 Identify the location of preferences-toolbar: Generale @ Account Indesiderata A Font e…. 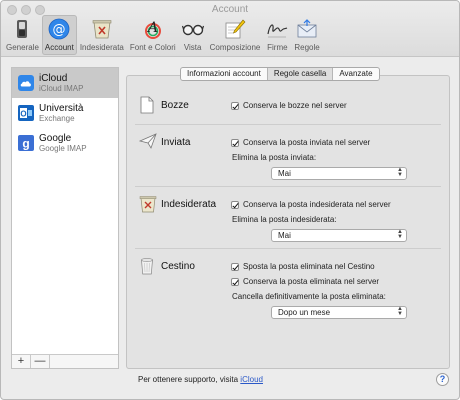
(163, 35).